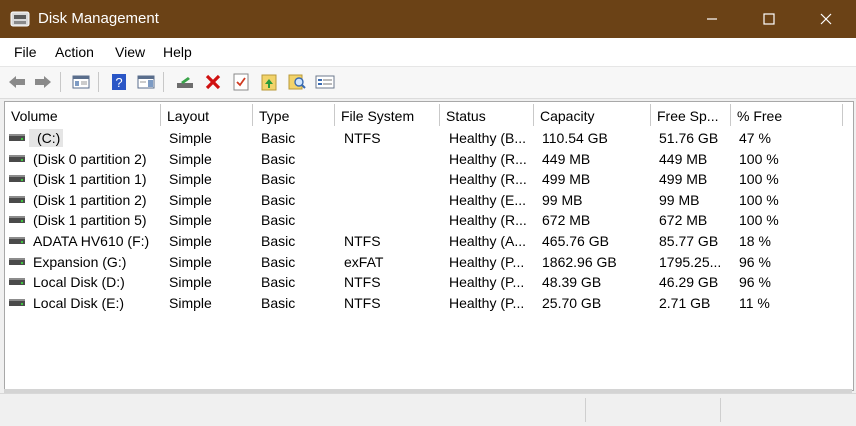 This screenshot has height=426, width=856. Describe the element at coordinates (572, 282) in the screenshot. I see `cell-capacity: 48.39 GB` at that location.